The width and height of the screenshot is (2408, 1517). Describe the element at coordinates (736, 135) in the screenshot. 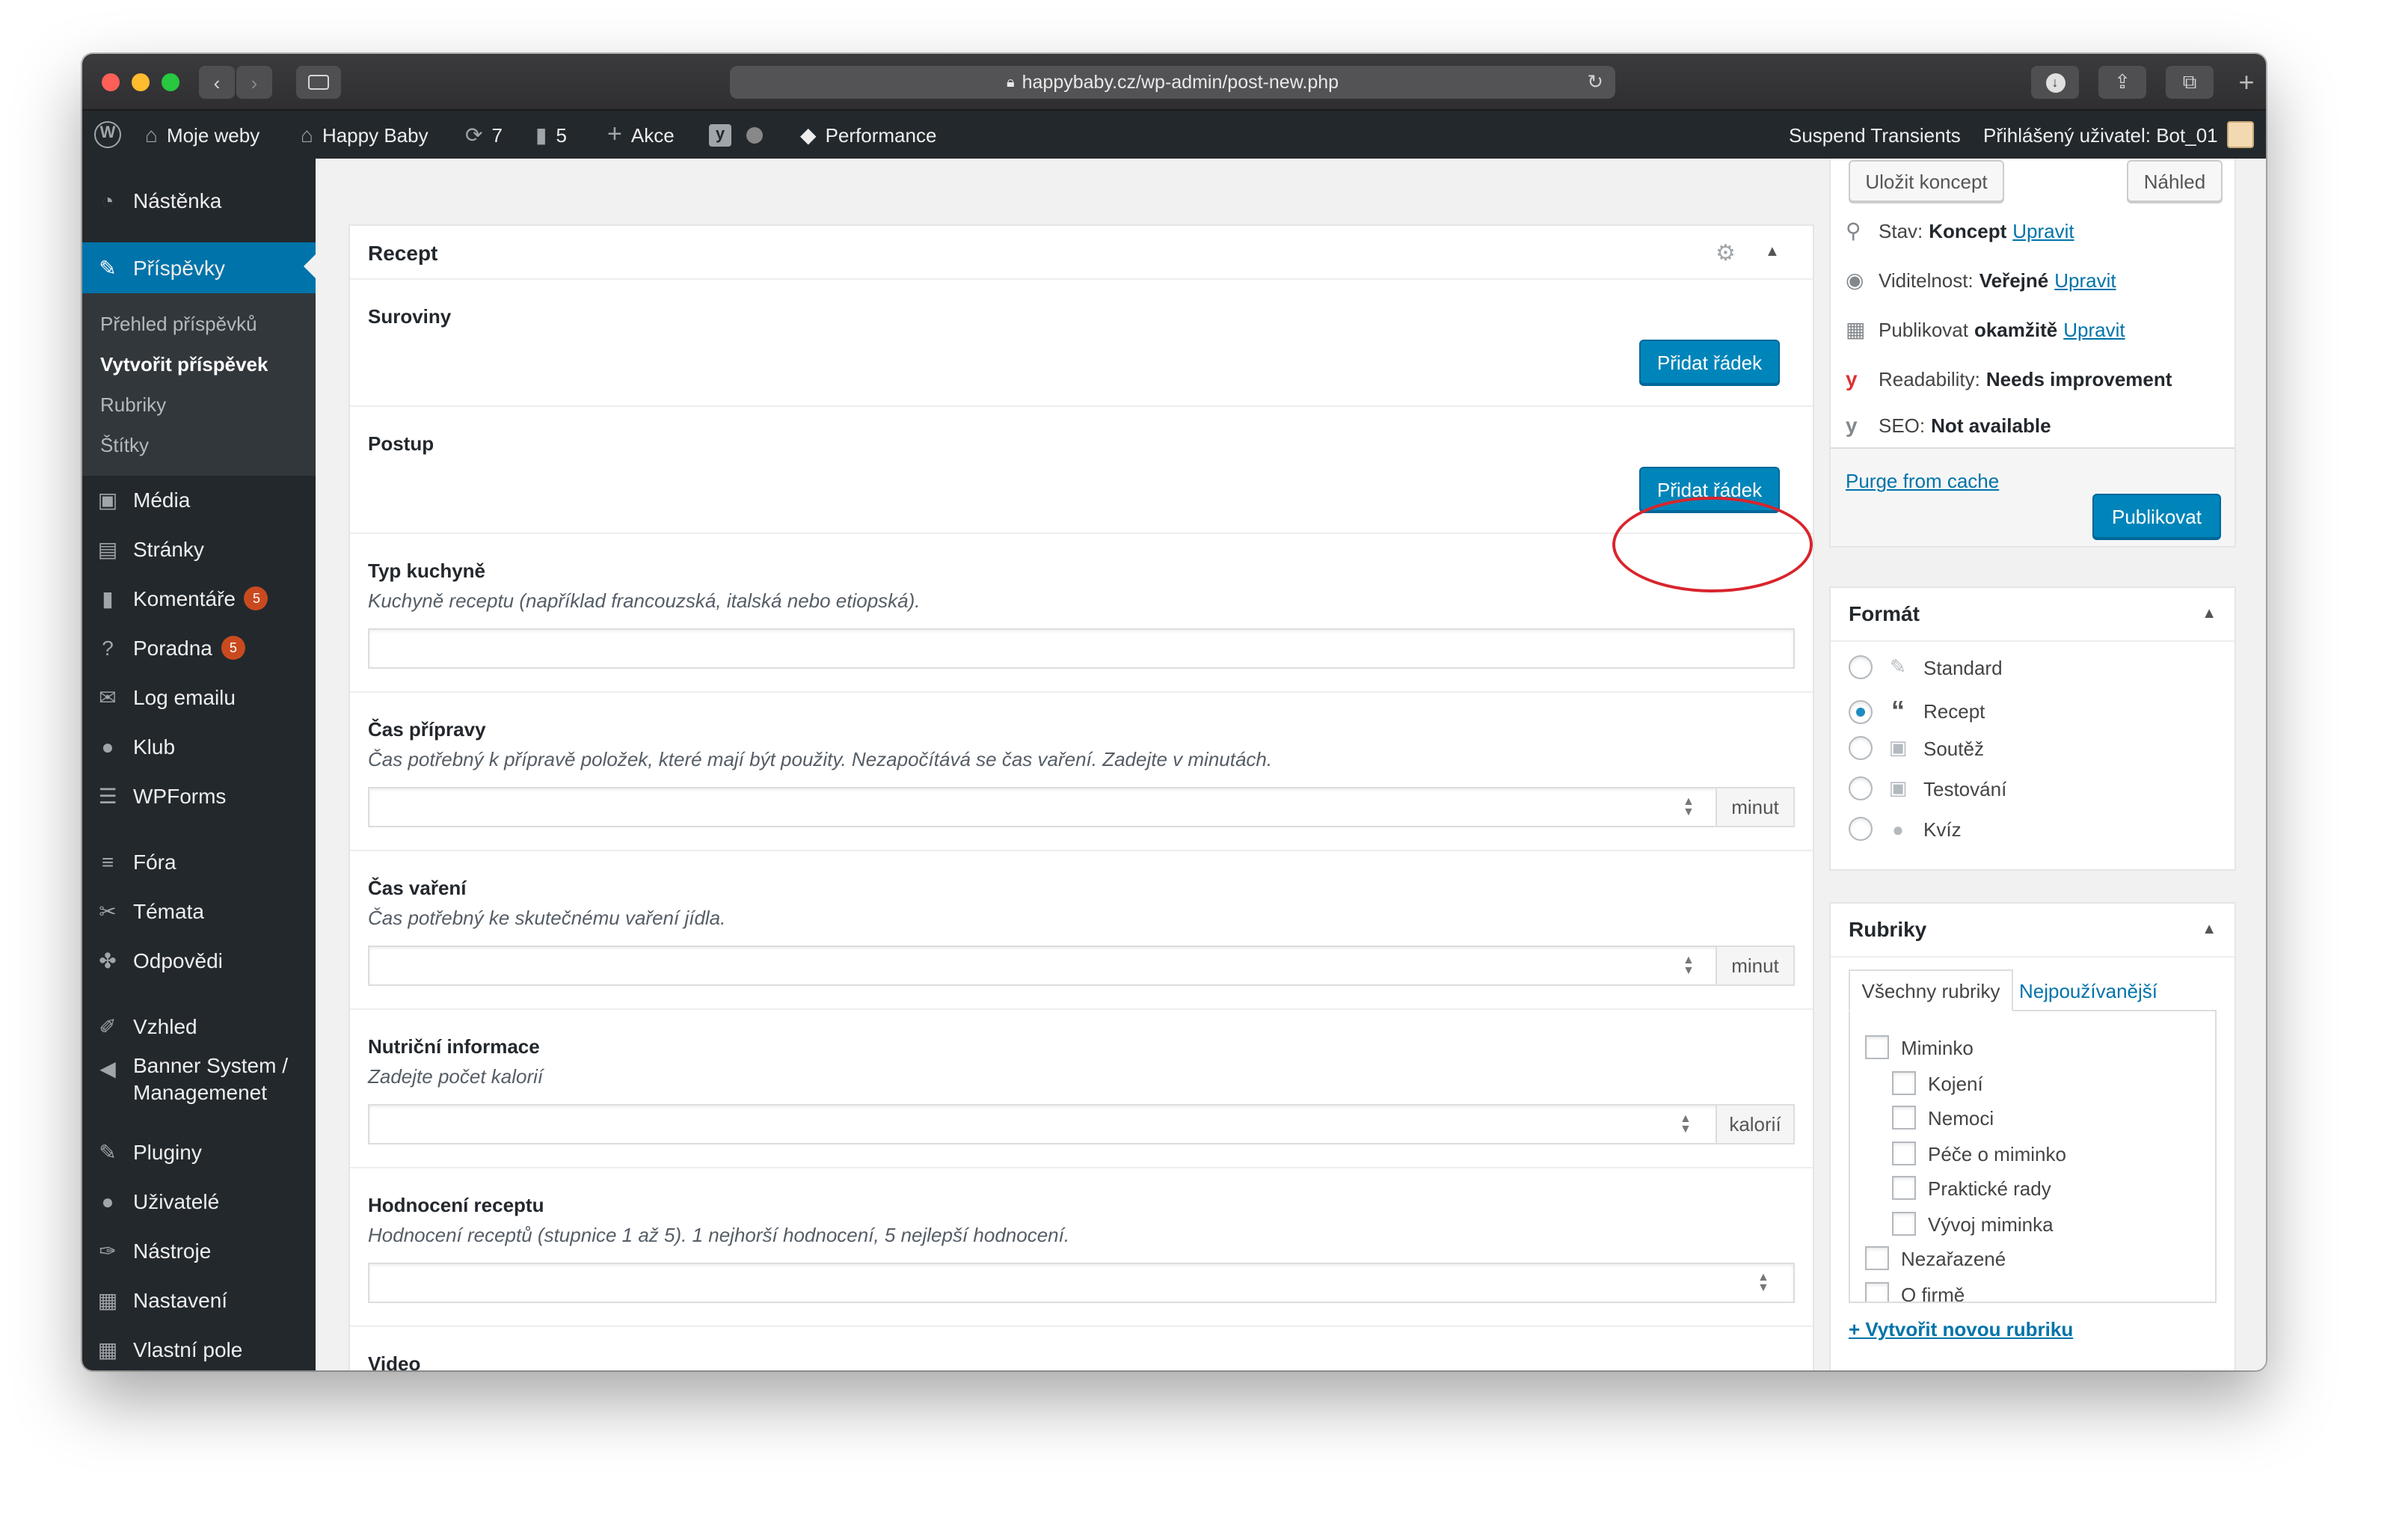

I see `yoast-button: y` at that location.